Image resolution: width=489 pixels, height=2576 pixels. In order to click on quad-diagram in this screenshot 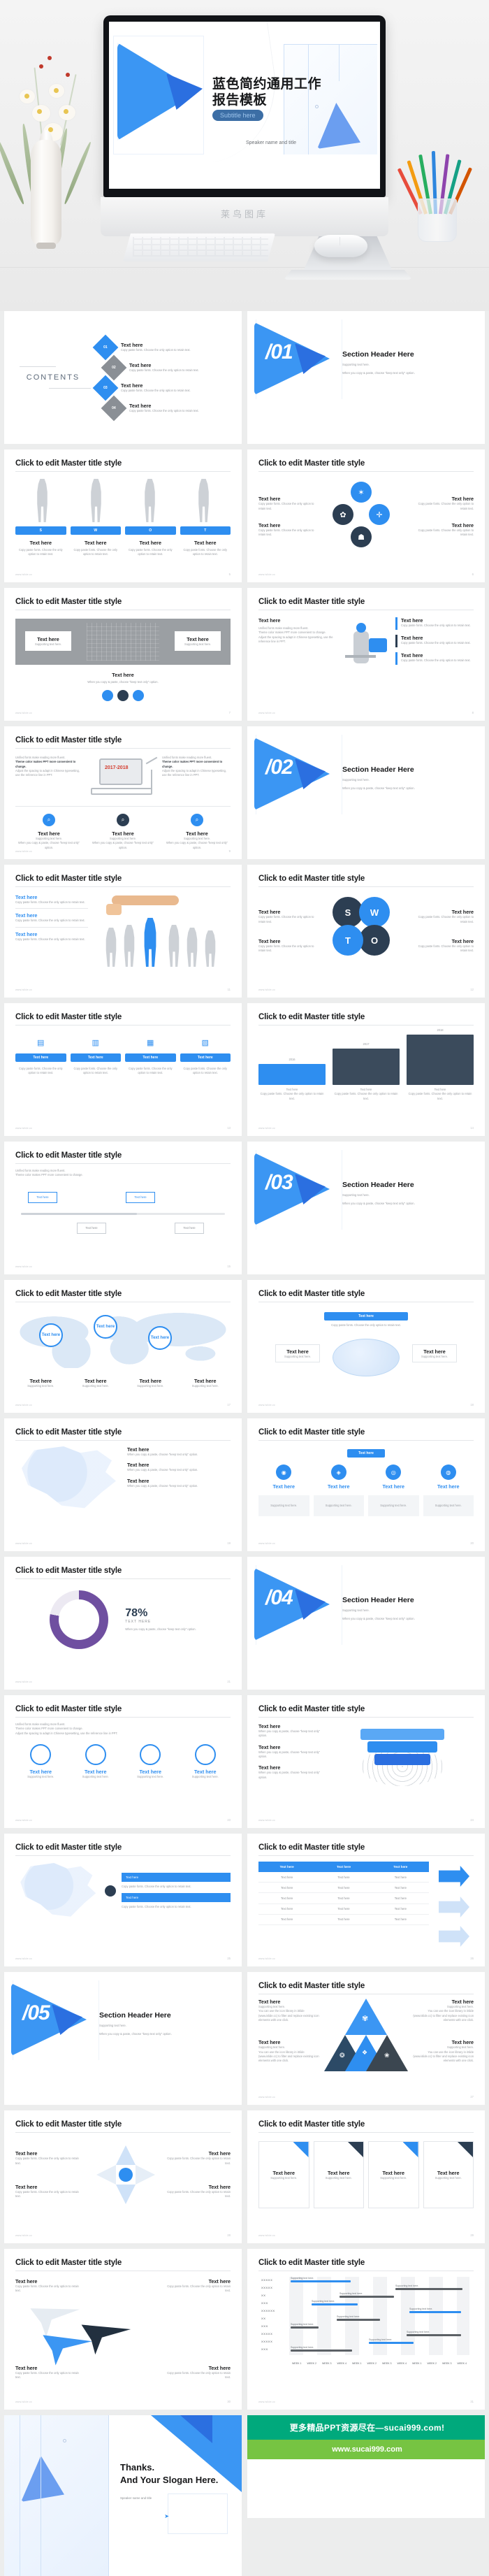, I will do `click(123, 2174)`.